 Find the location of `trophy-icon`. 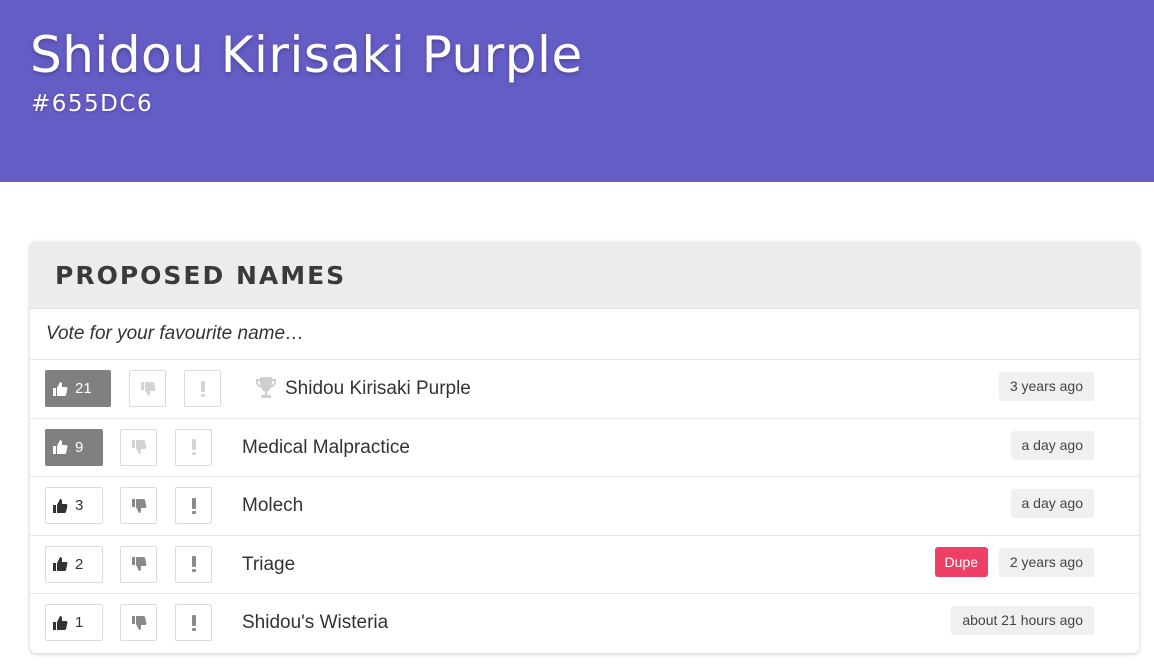

trophy-icon is located at coordinates (266, 387).